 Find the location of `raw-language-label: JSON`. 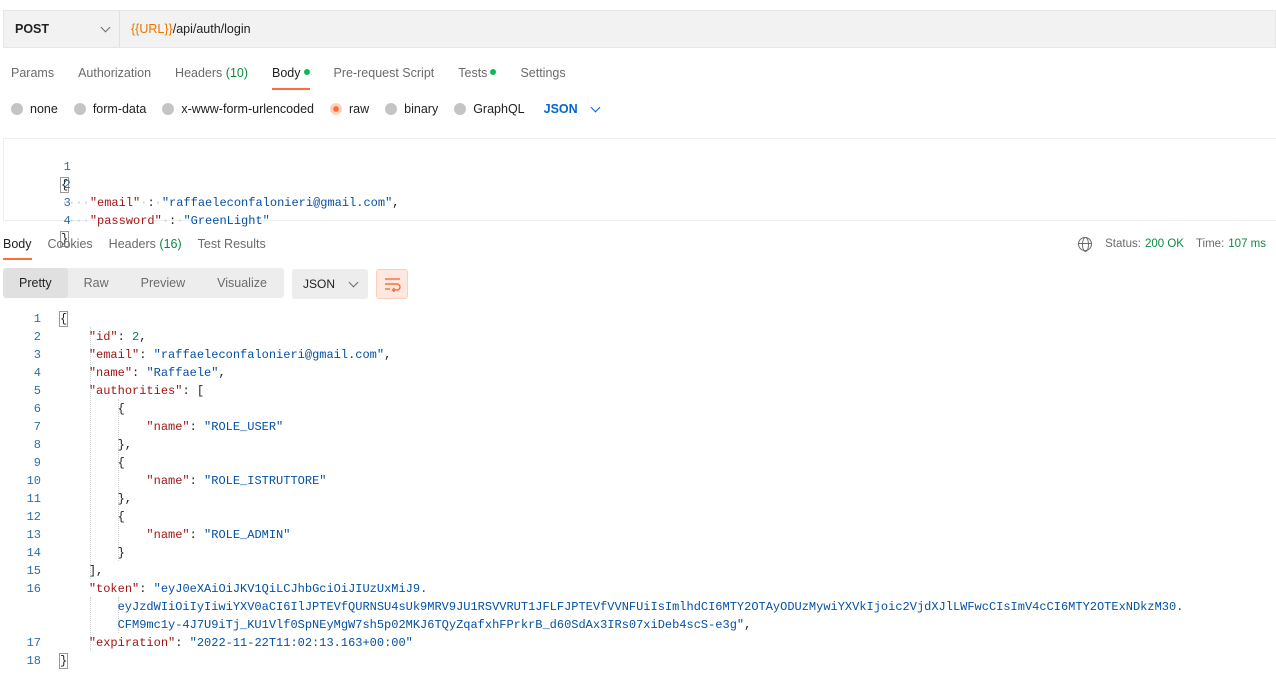

raw-language-label: JSON is located at coordinates (560, 109).